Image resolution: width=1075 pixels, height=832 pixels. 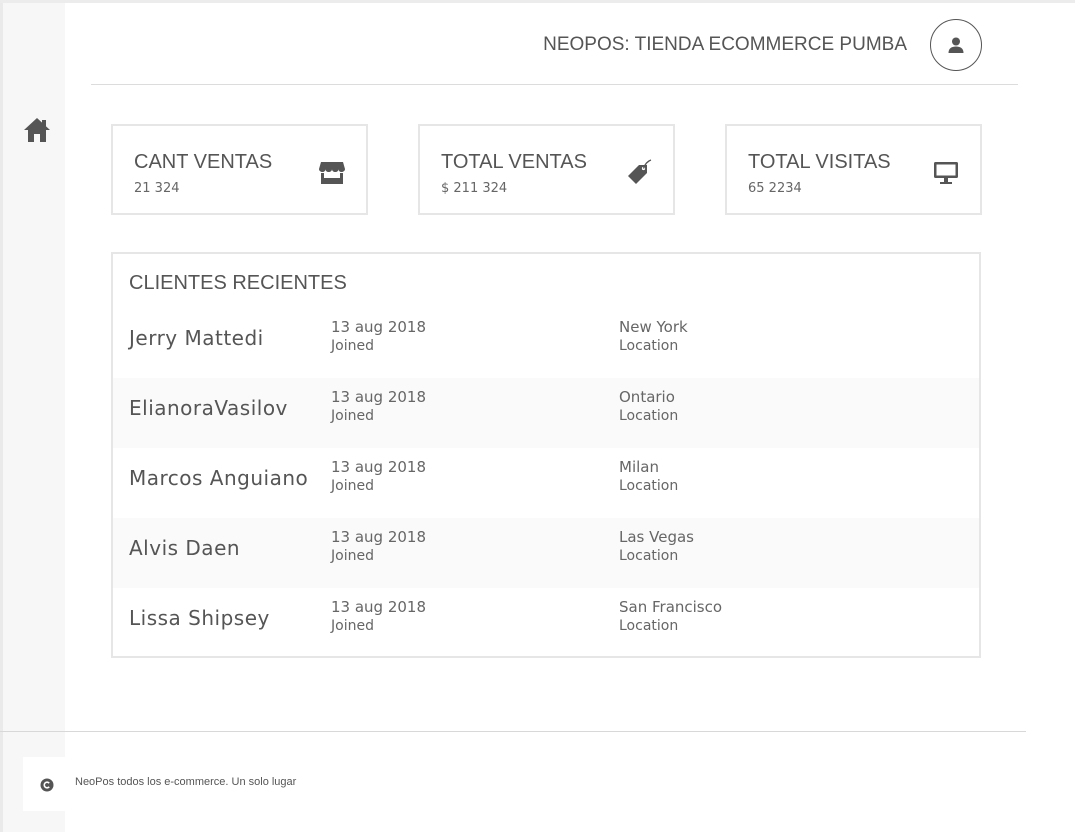 I want to click on client-name: Lissa Shipsey, so click(x=199, y=618).